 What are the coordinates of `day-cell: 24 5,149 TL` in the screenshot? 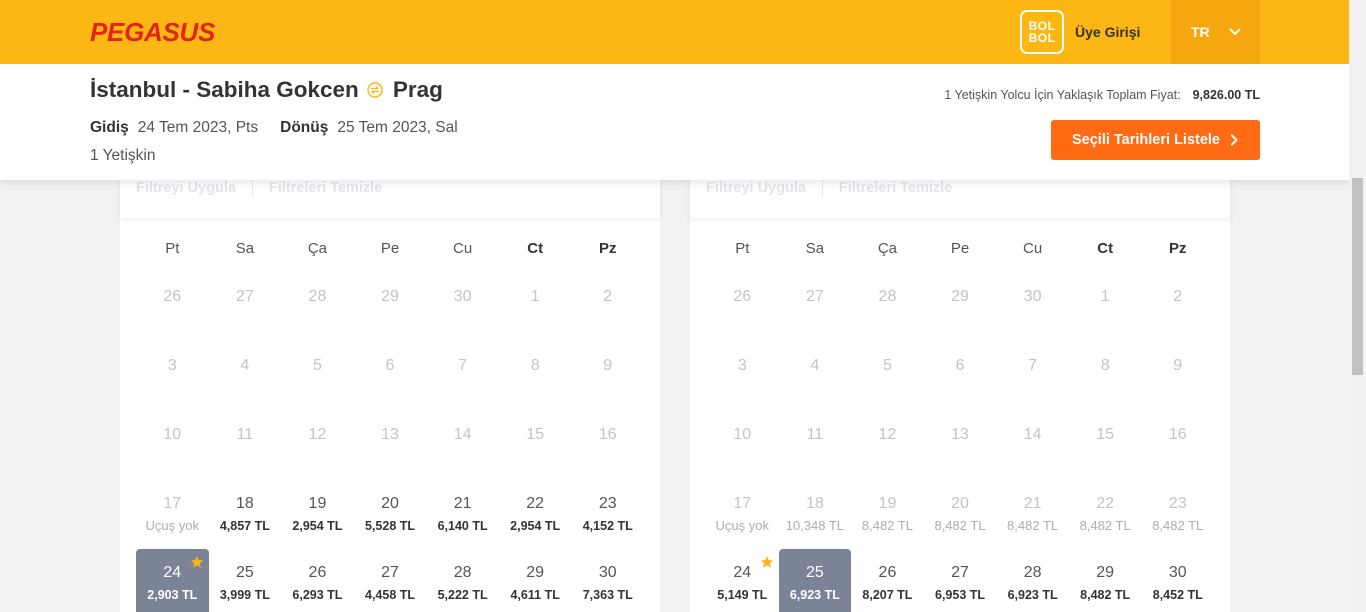 It's located at (742, 580).